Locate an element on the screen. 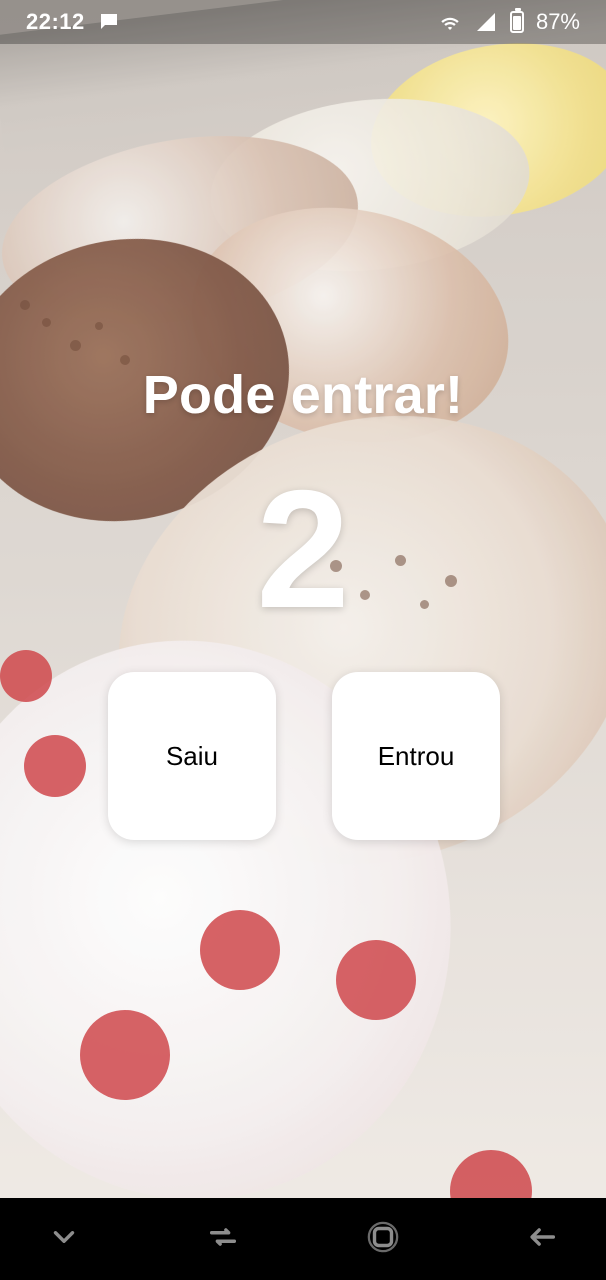 This screenshot has width=606, height=1280. entered-button: Entrou is located at coordinates (416, 756).